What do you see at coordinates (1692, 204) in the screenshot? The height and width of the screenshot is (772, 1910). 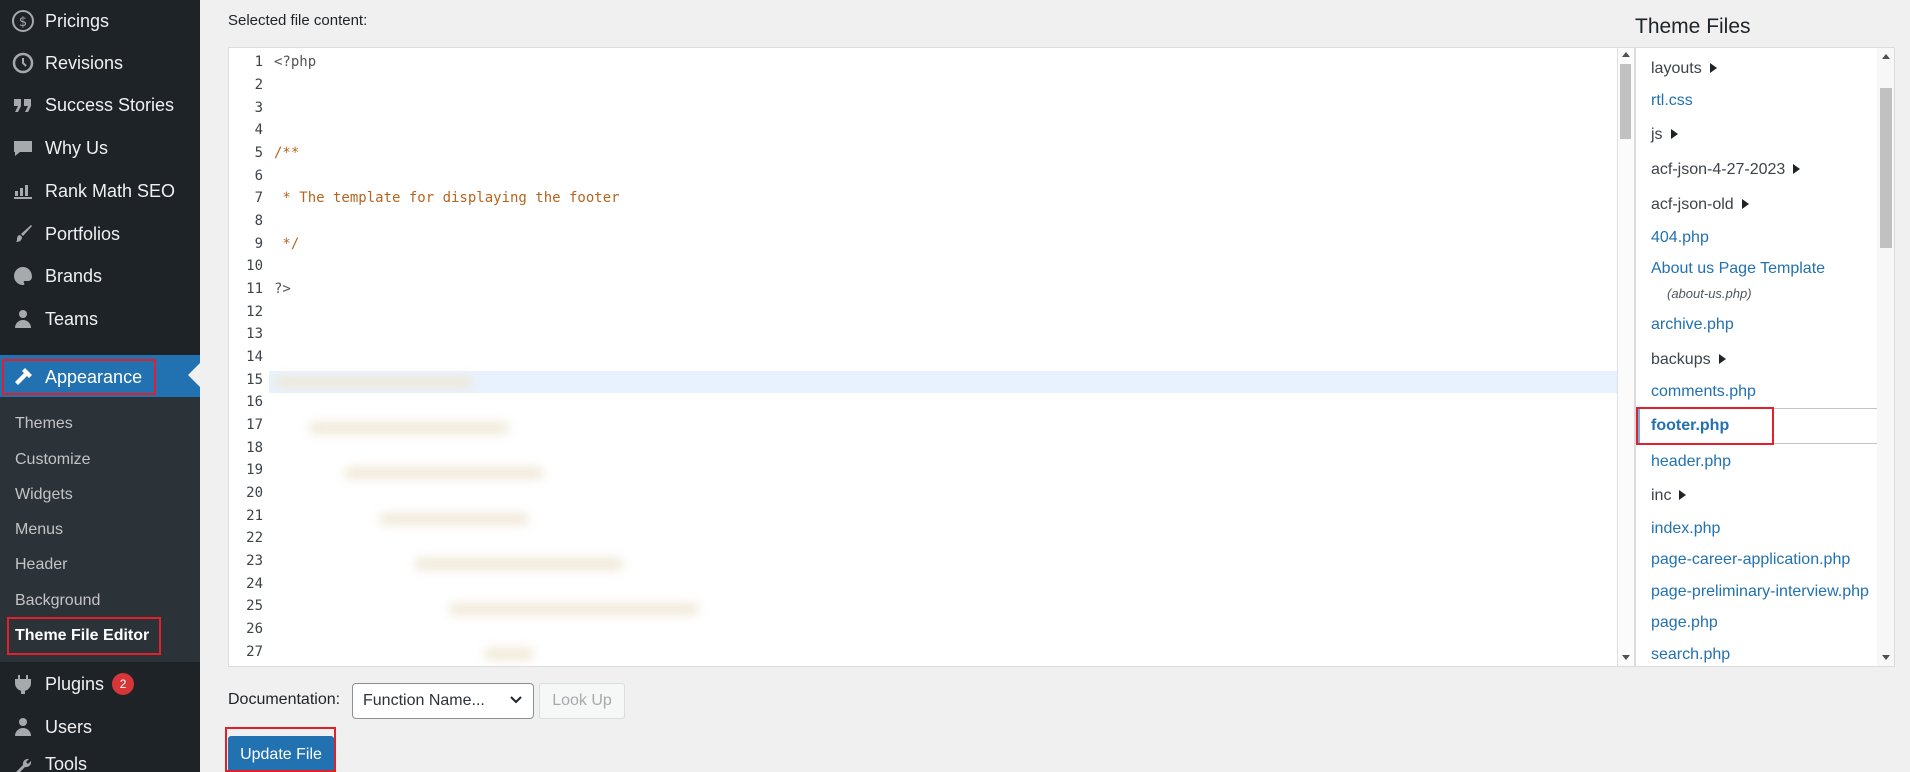 I see `file-label: acf-json-old` at bounding box center [1692, 204].